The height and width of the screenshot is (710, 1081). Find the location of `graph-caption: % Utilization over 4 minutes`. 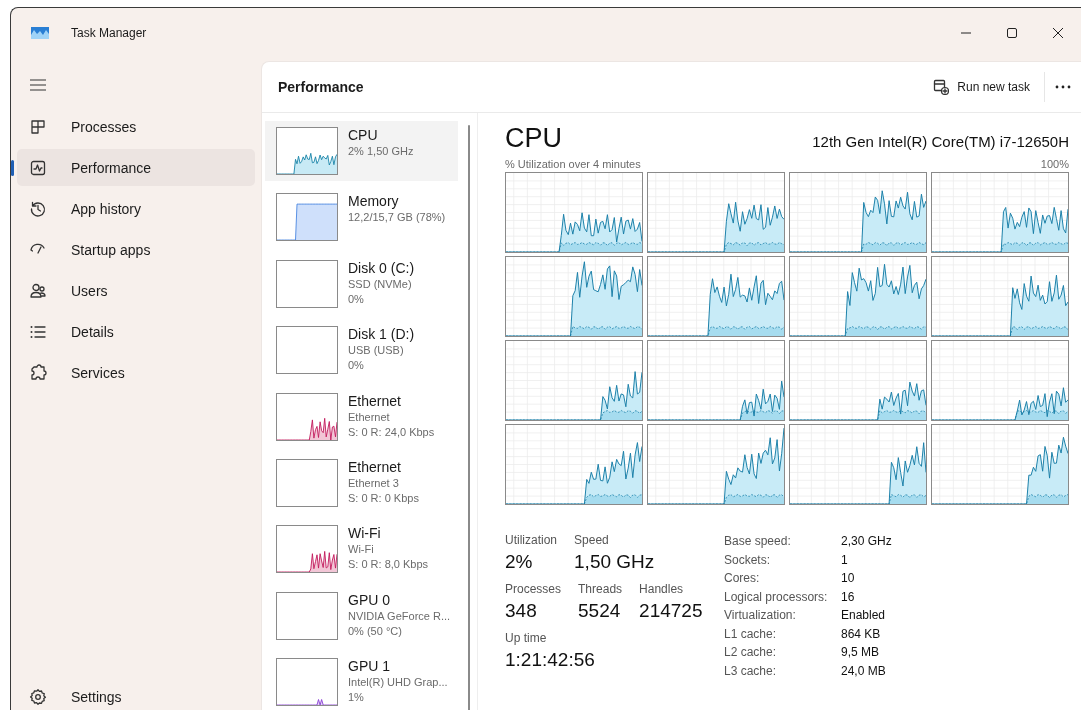

graph-caption: % Utilization over 4 minutes is located at coordinates (573, 164).